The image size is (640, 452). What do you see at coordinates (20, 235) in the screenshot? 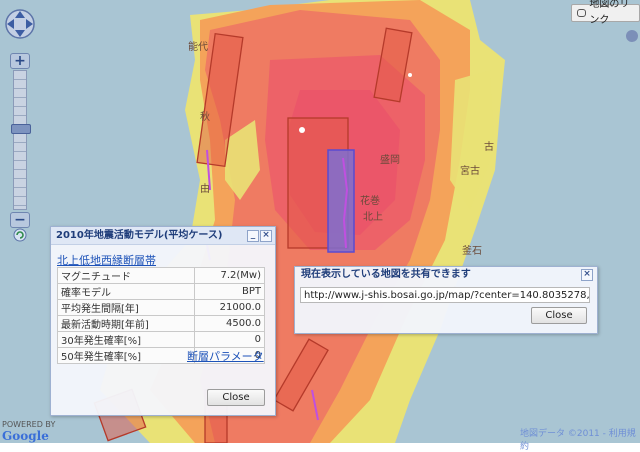
I see `refresh-icon` at bounding box center [20, 235].